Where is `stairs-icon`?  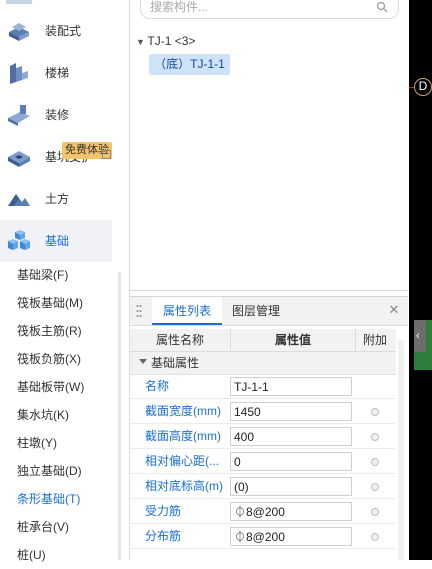 stairs-icon is located at coordinates (19, 73).